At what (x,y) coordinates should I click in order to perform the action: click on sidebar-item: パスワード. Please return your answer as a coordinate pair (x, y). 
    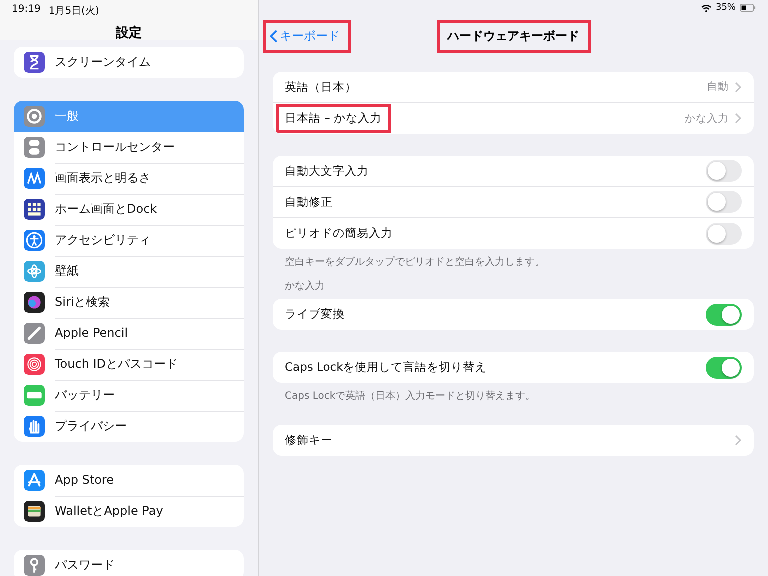
    Looking at the image, I should click on (129, 563).